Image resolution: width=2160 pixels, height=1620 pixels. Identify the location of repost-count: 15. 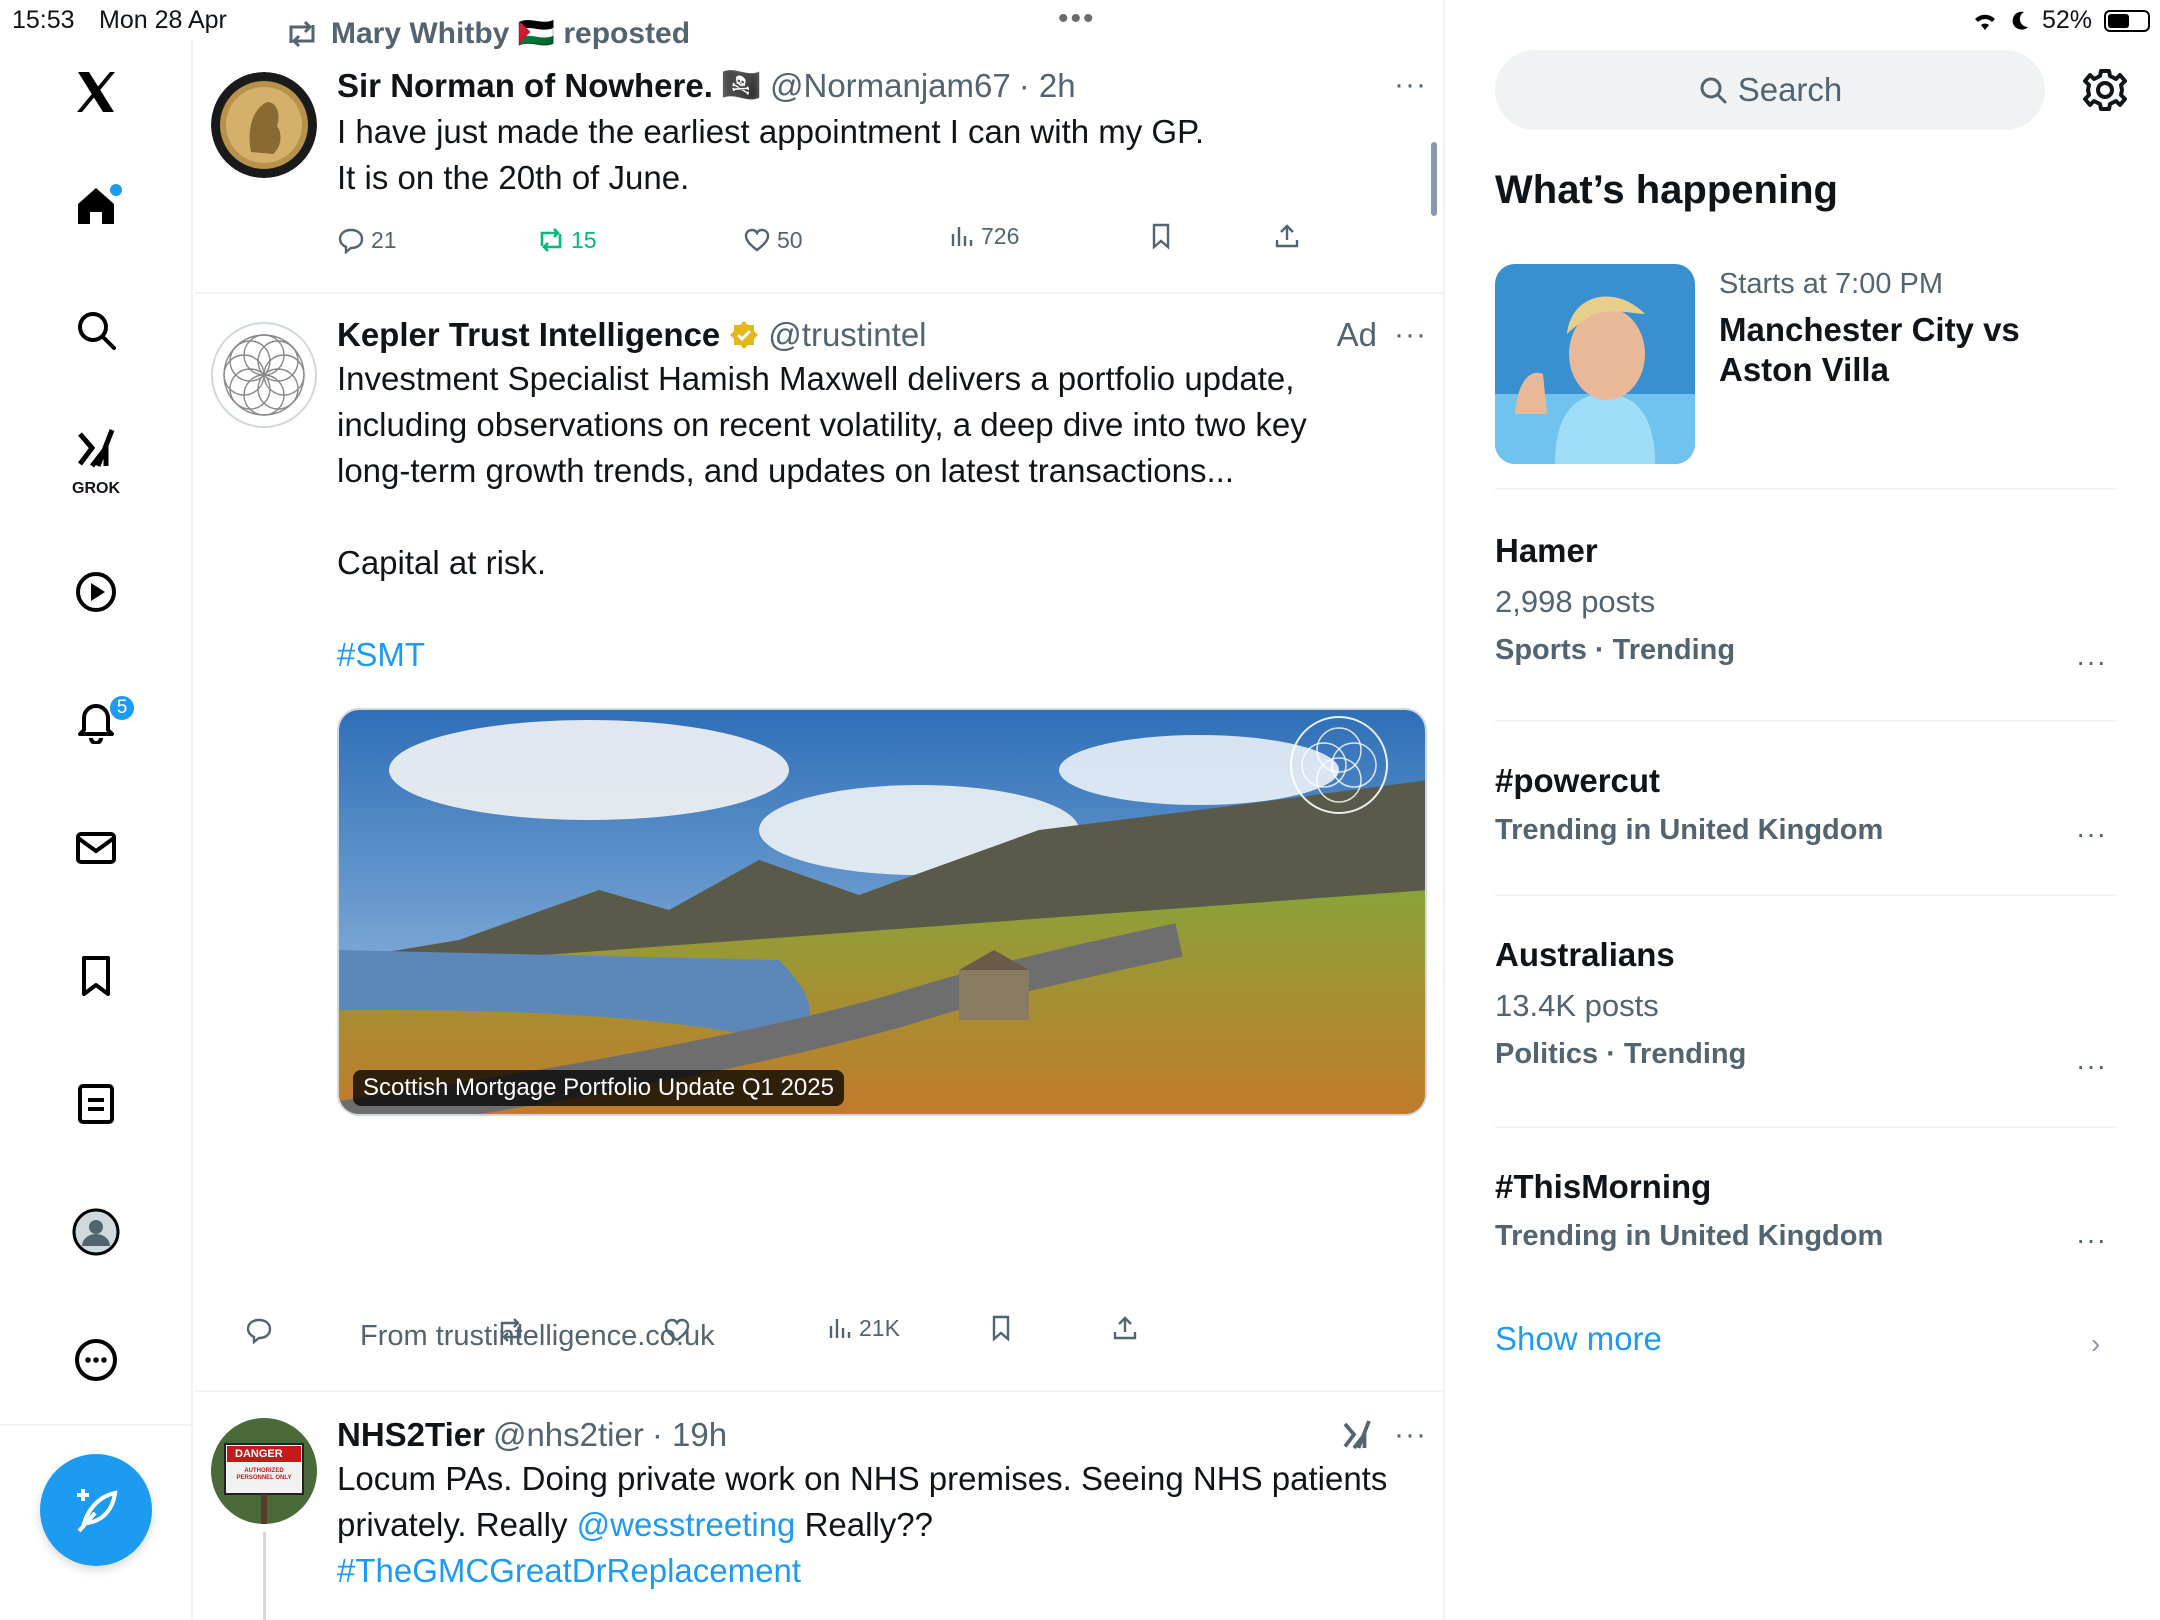
(584, 239).